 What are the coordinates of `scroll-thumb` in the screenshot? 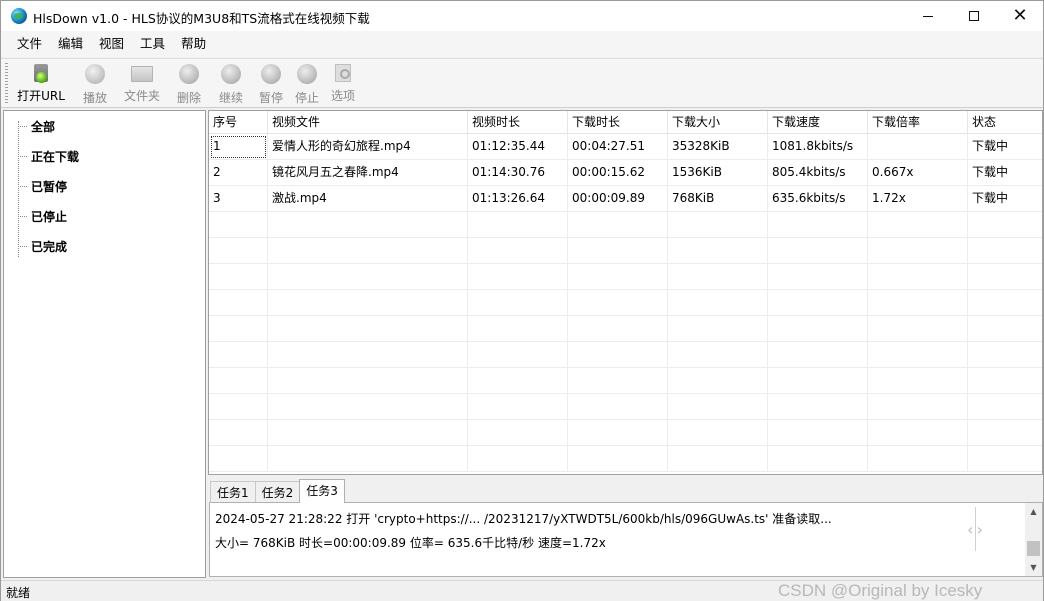 It's located at (1033, 548).